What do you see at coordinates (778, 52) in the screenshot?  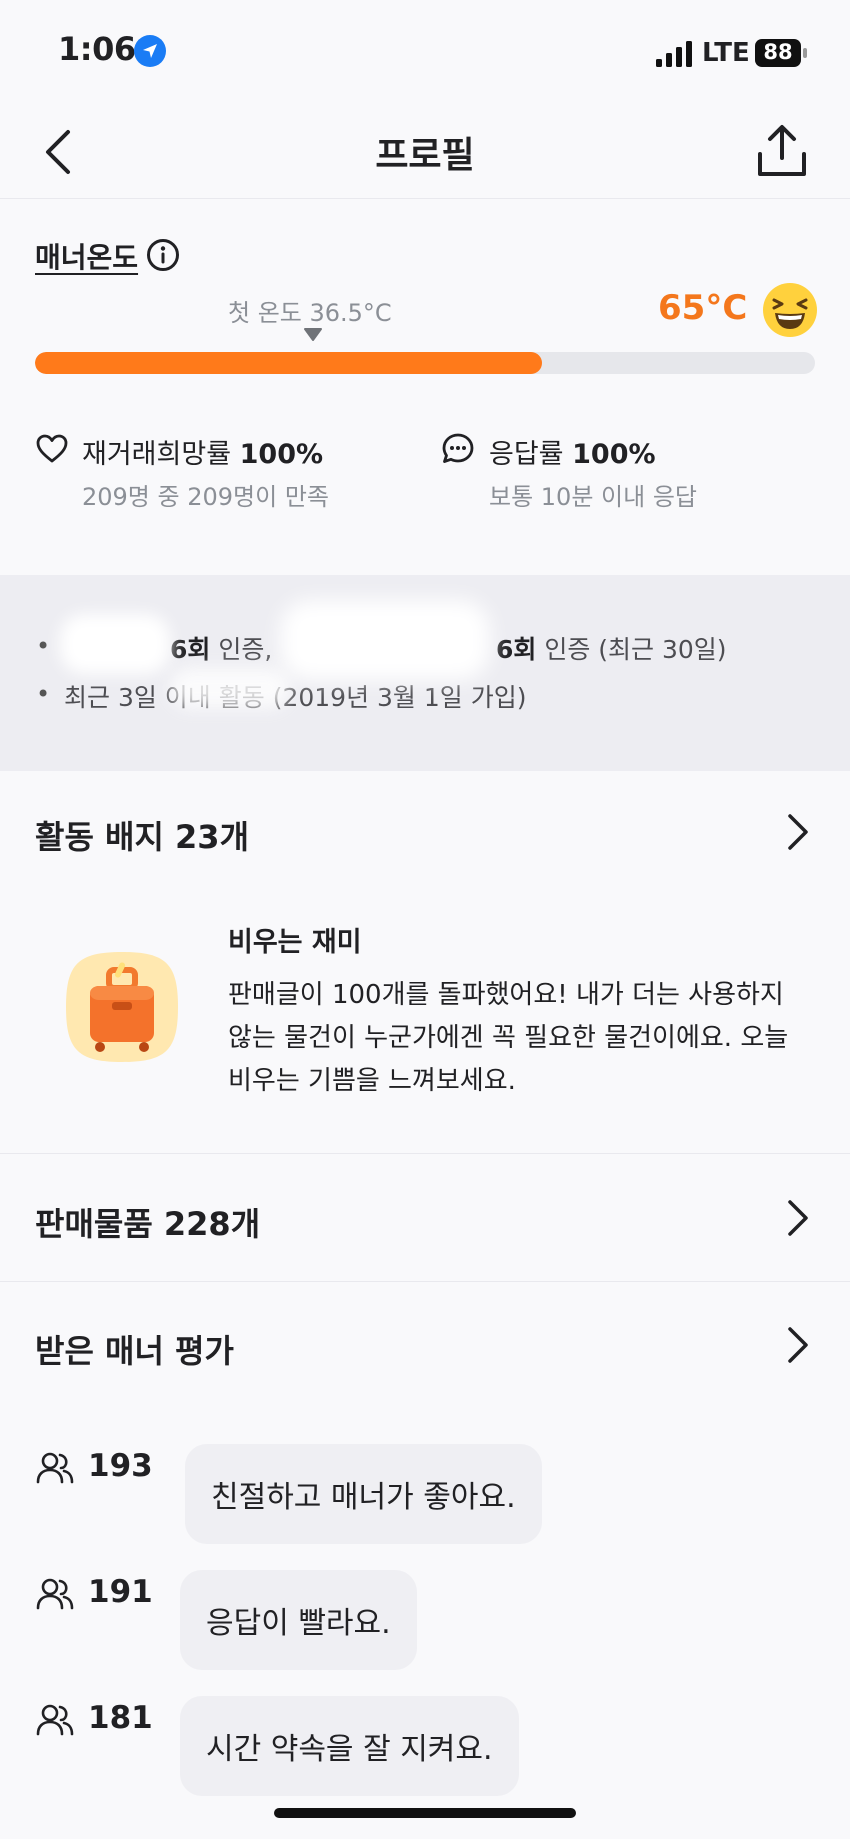 I see `battery-level: 88` at bounding box center [778, 52].